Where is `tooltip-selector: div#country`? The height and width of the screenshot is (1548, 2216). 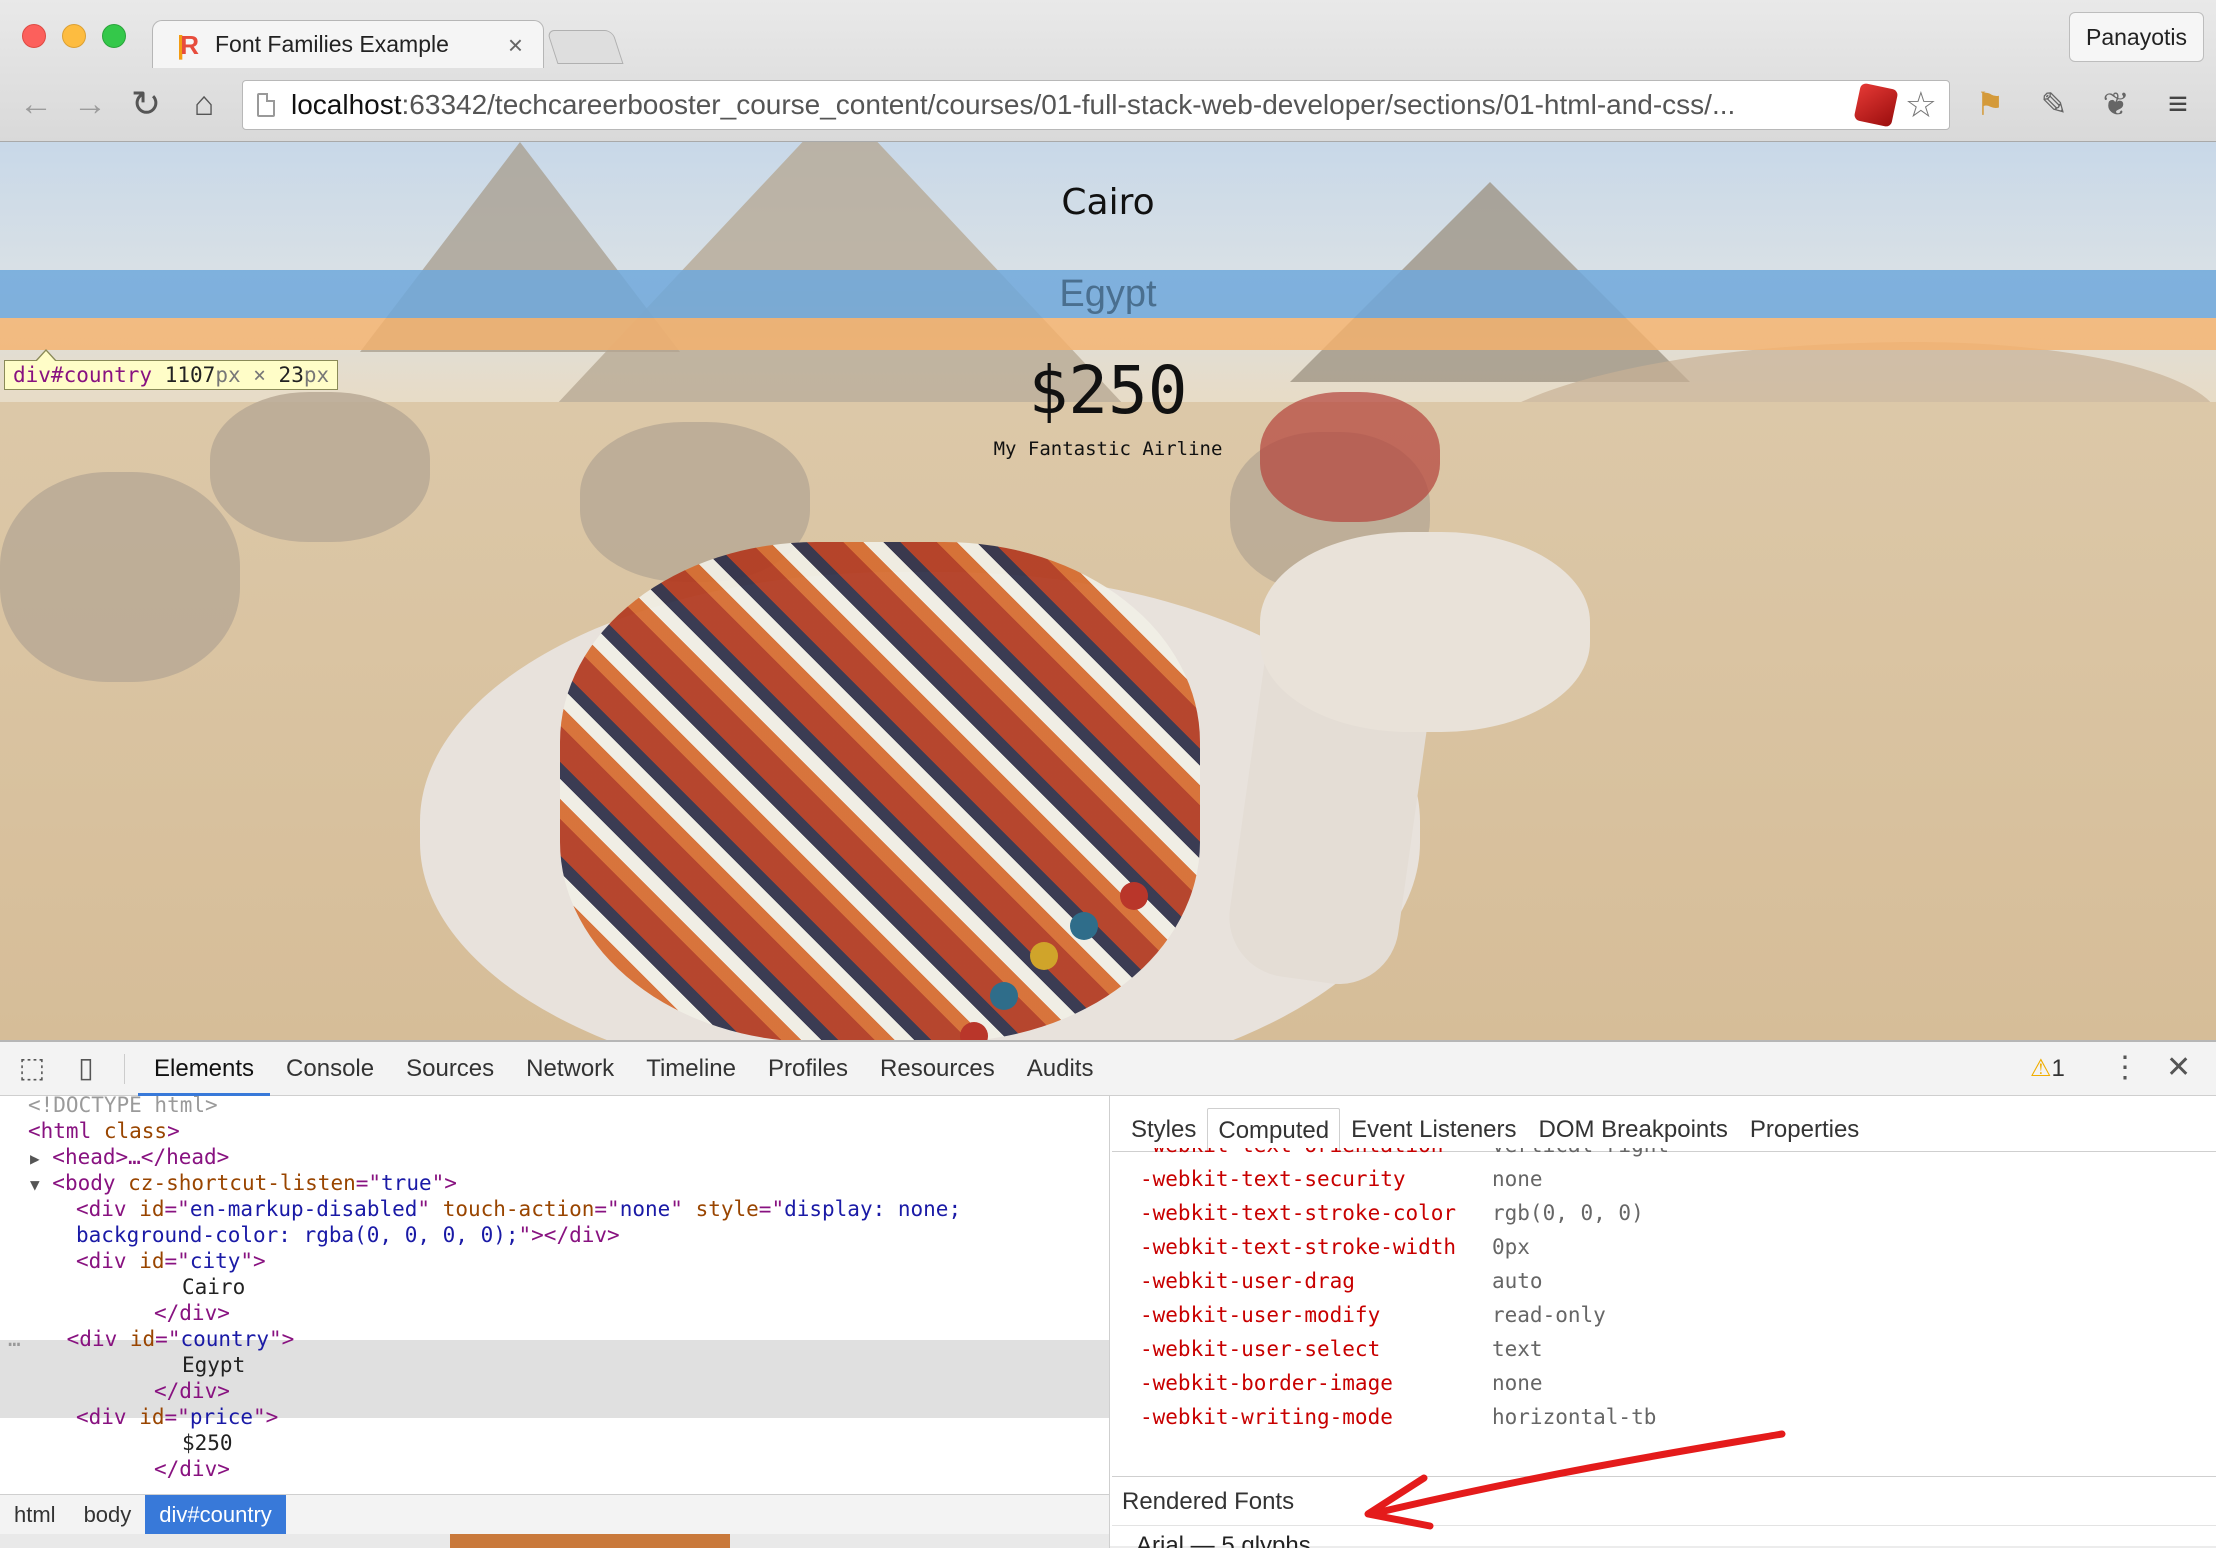
tooltip-selector: div#country is located at coordinates (83, 375).